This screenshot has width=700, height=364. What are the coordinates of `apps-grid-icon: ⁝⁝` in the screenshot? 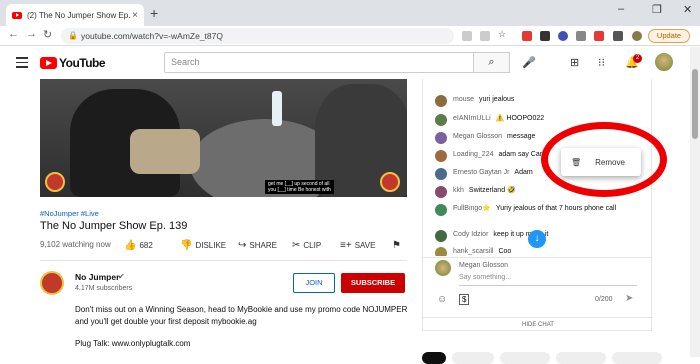 It's located at (601, 62).